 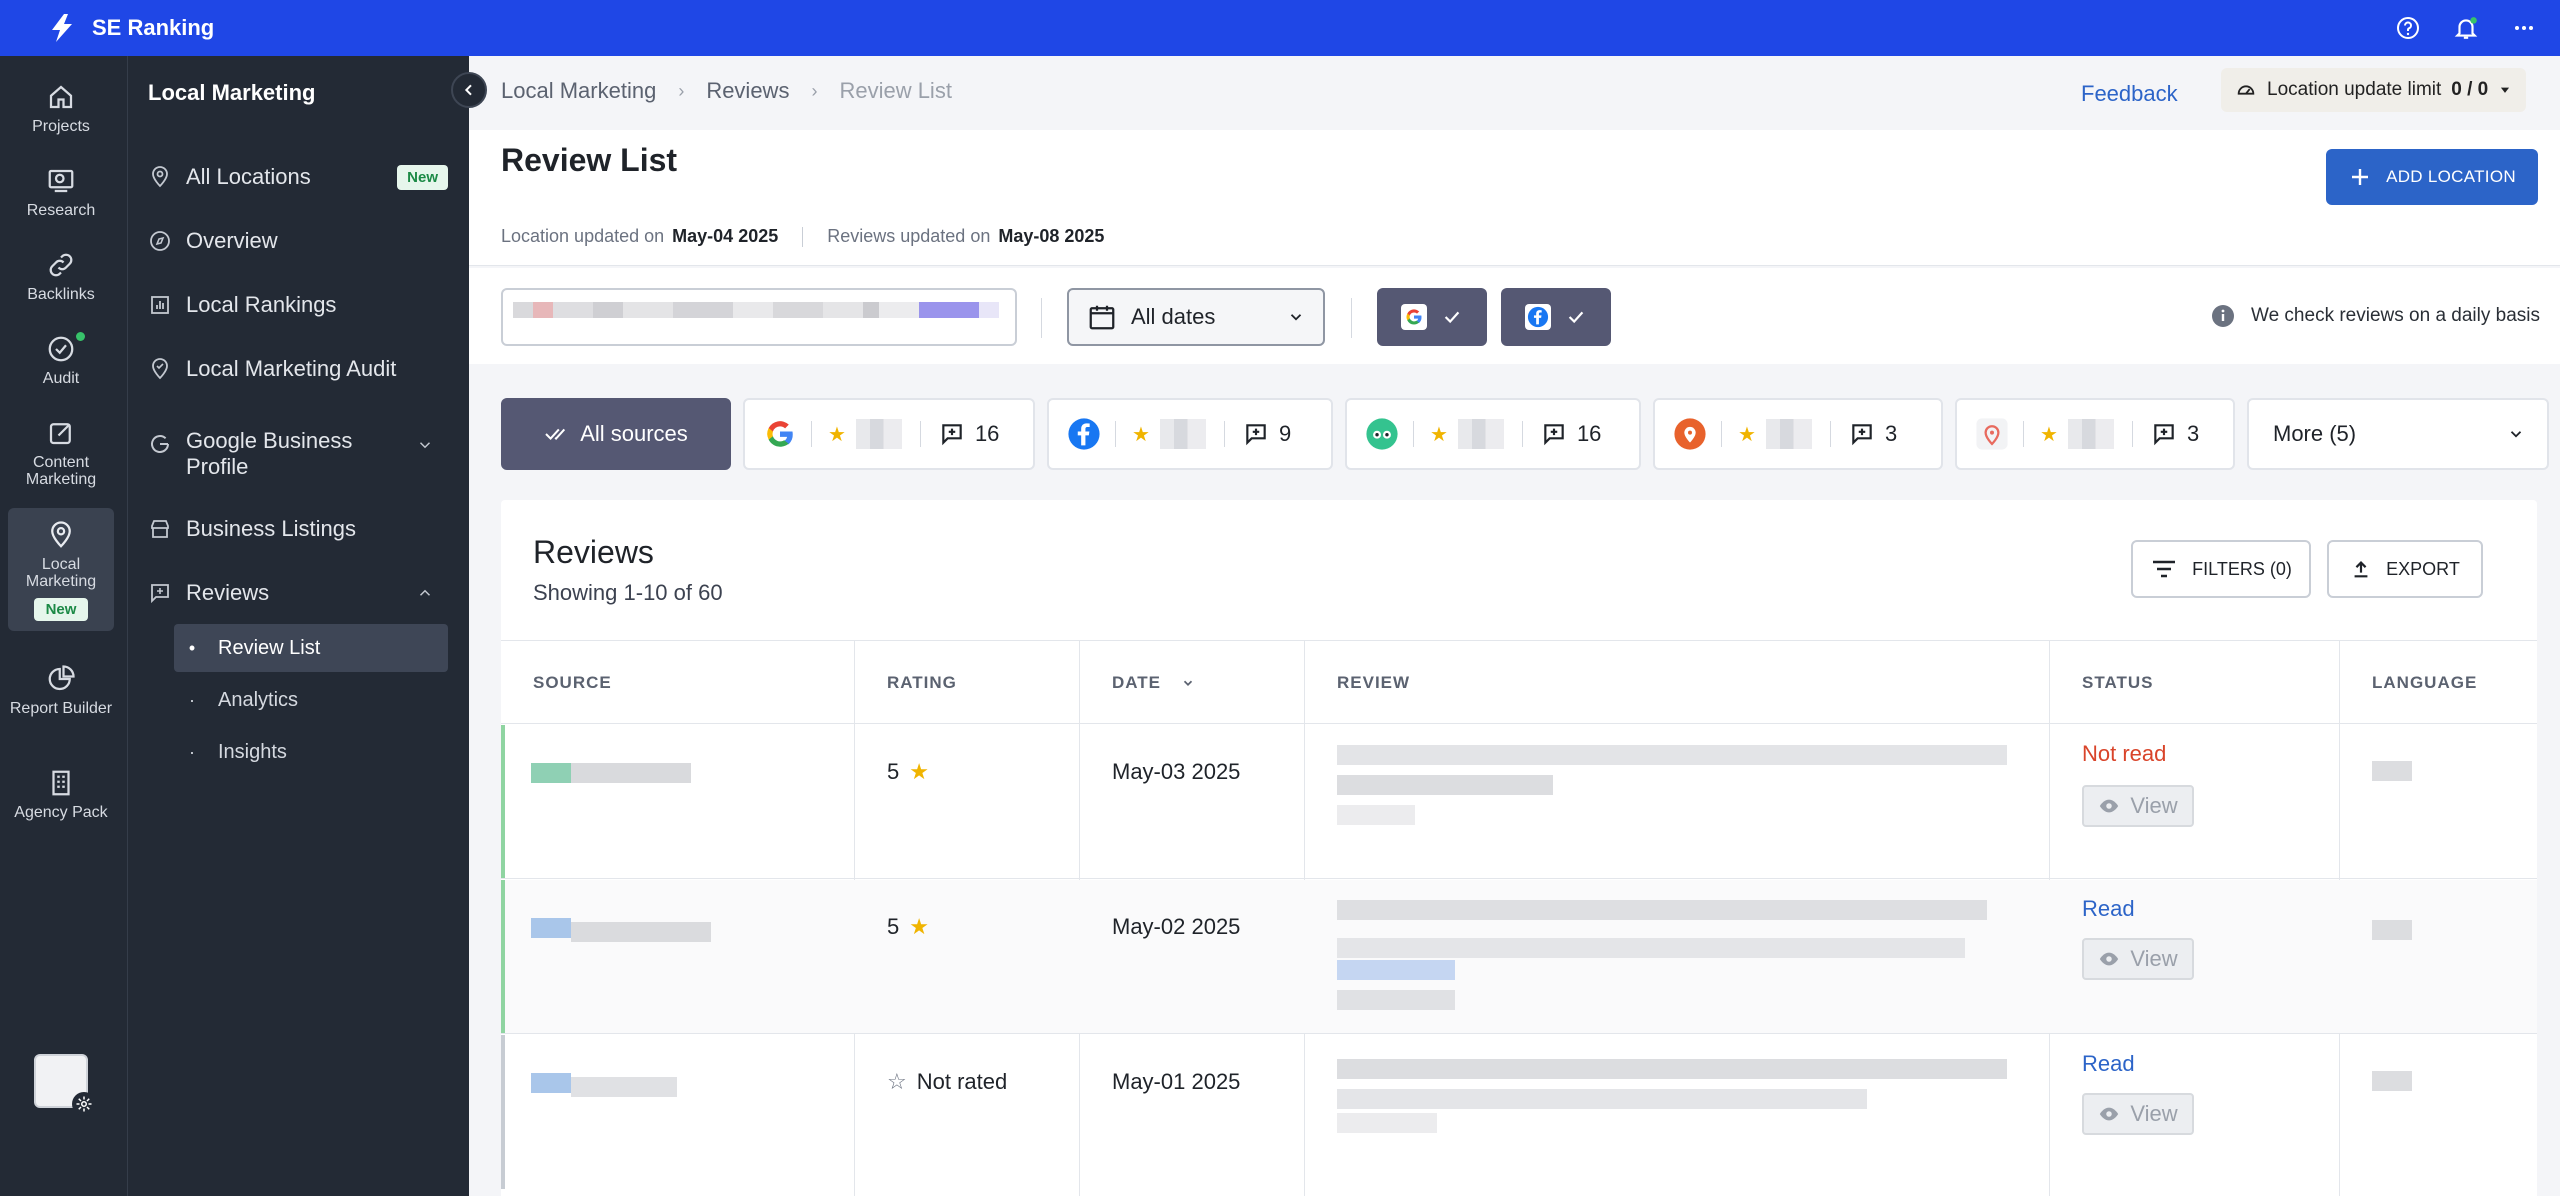 What do you see at coordinates (578, 91) in the screenshot?
I see `breadcrumb-local-marketing: Local Marketing` at bounding box center [578, 91].